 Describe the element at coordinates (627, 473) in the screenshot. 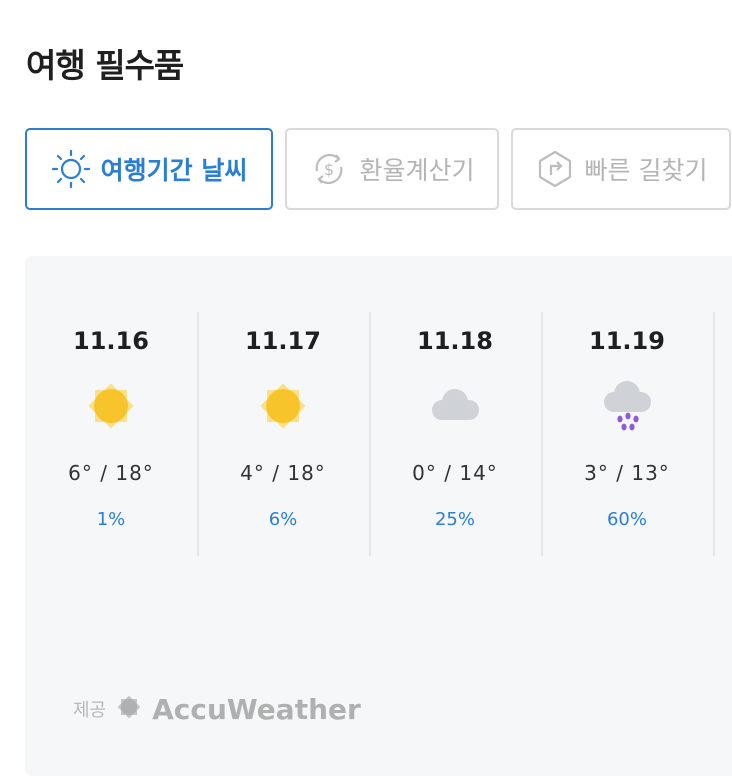

I see `forecast-temp: 3° / 13°` at that location.